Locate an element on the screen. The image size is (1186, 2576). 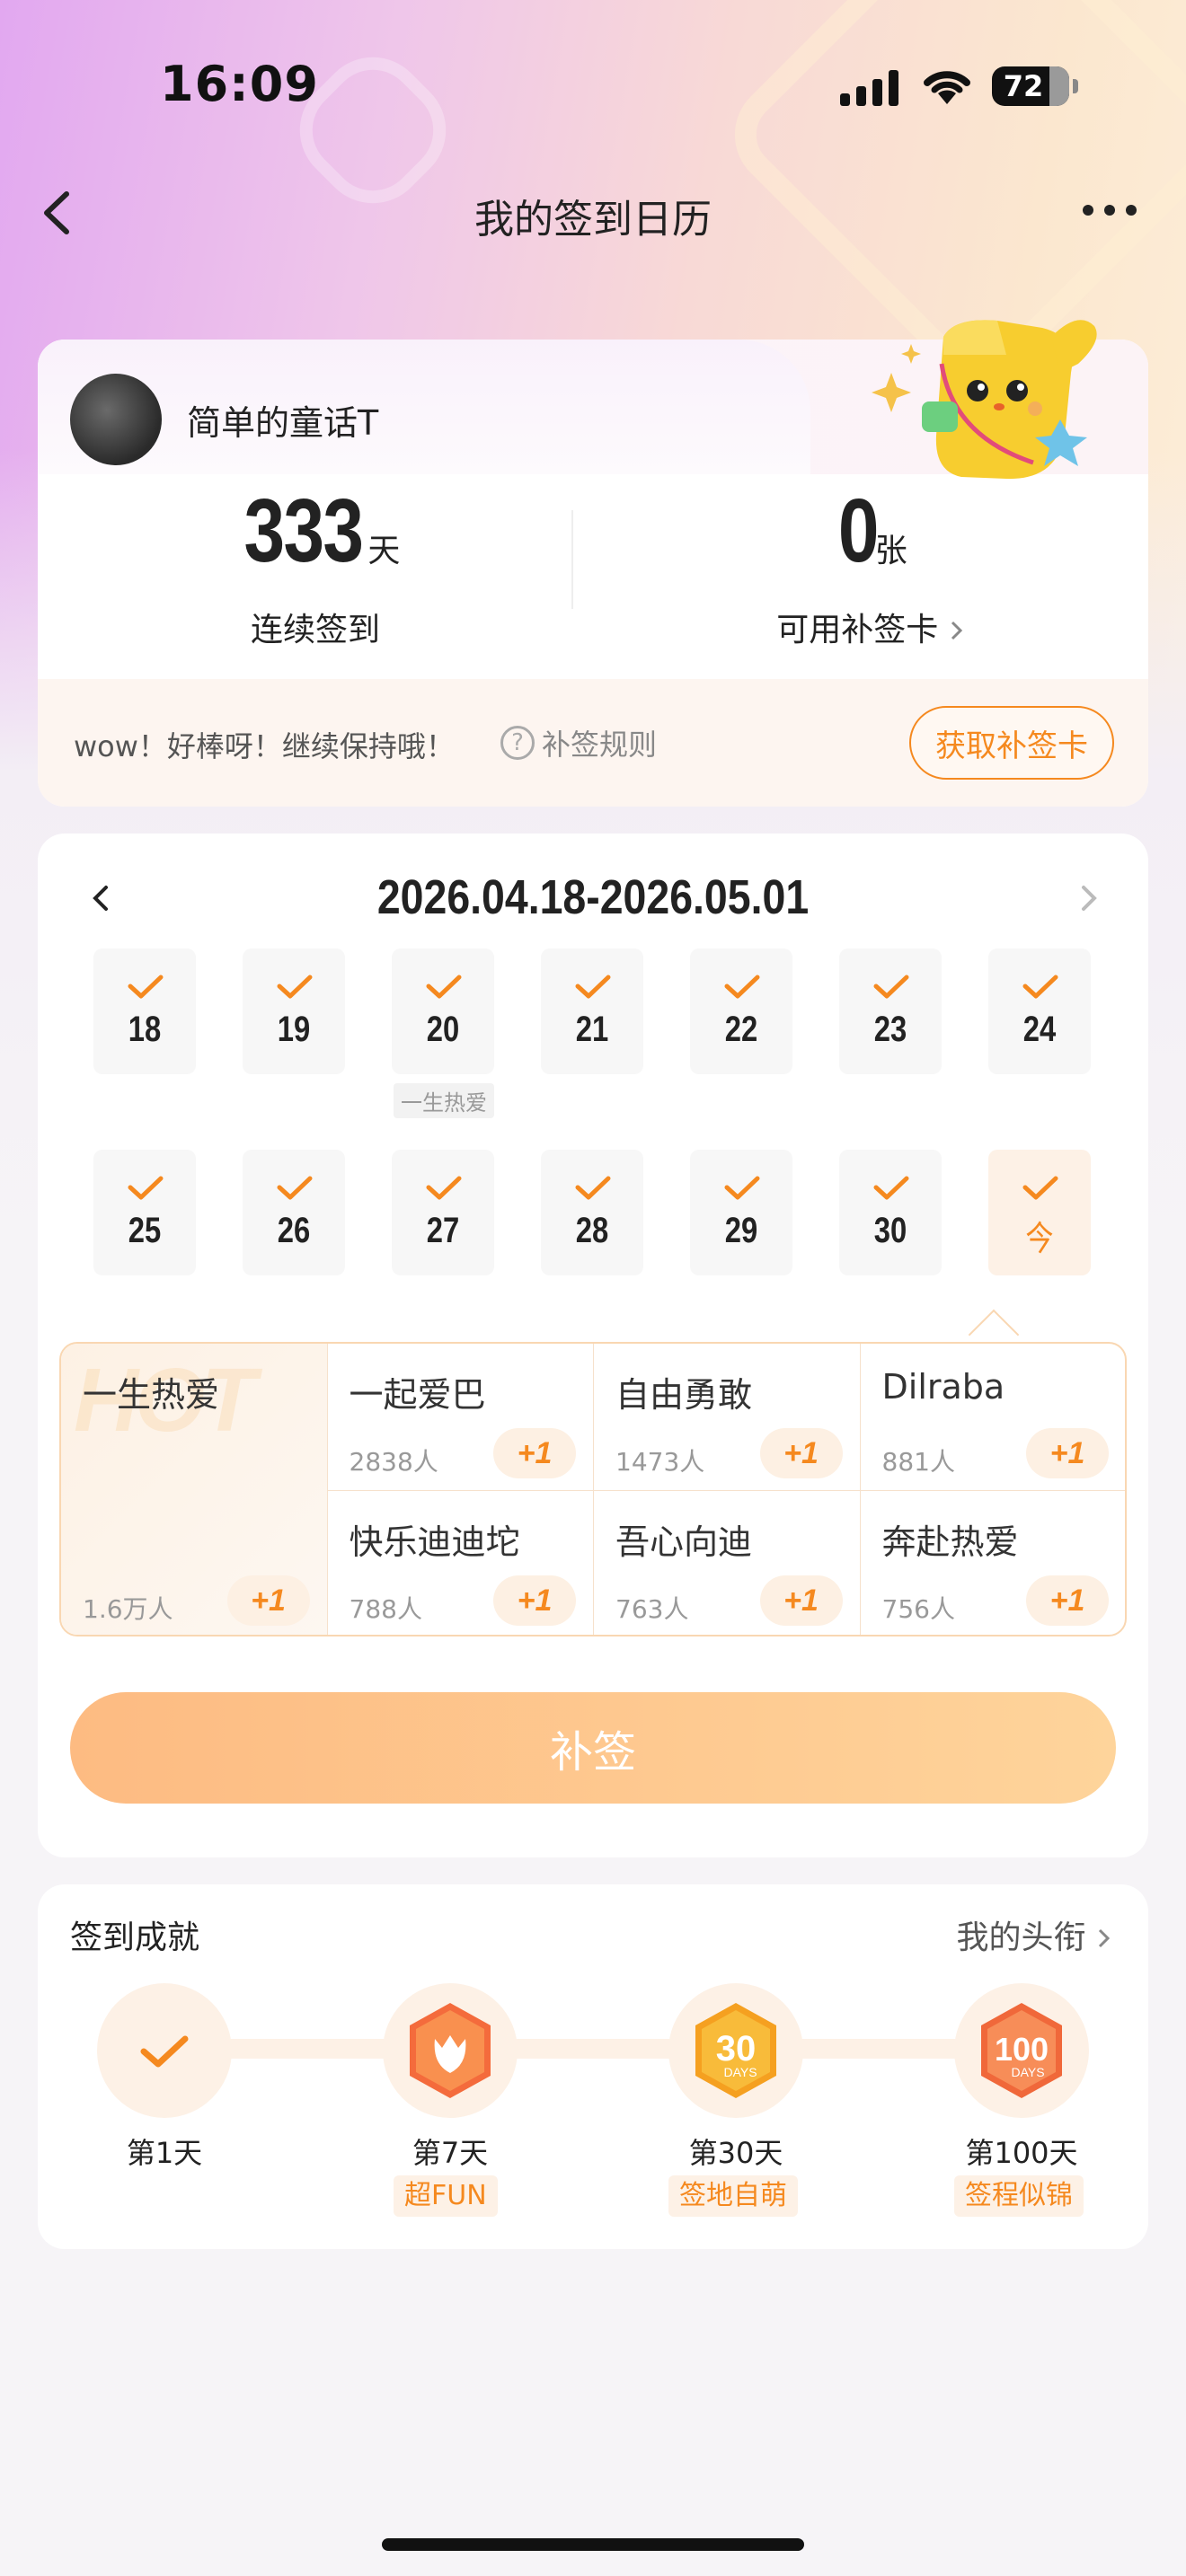
day-tile: 29 is located at coordinates (741, 1212).